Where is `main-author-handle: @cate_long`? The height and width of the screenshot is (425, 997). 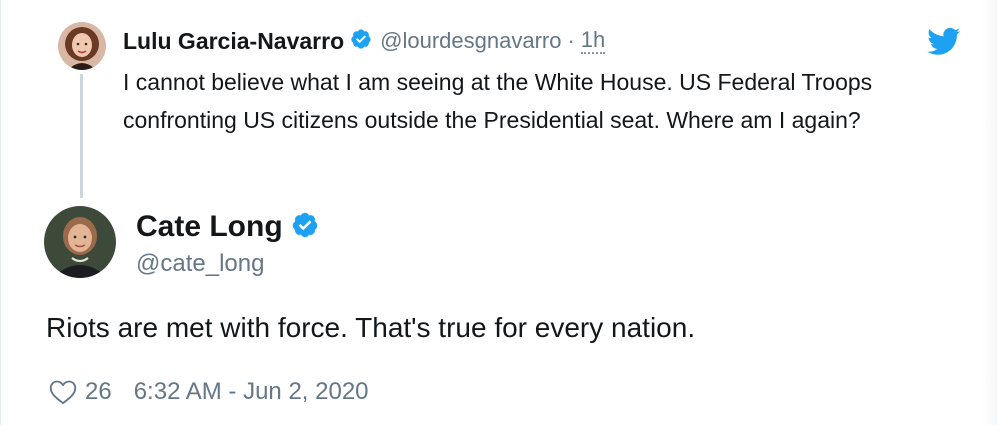
main-author-handle: @cate_long is located at coordinates (200, 264).